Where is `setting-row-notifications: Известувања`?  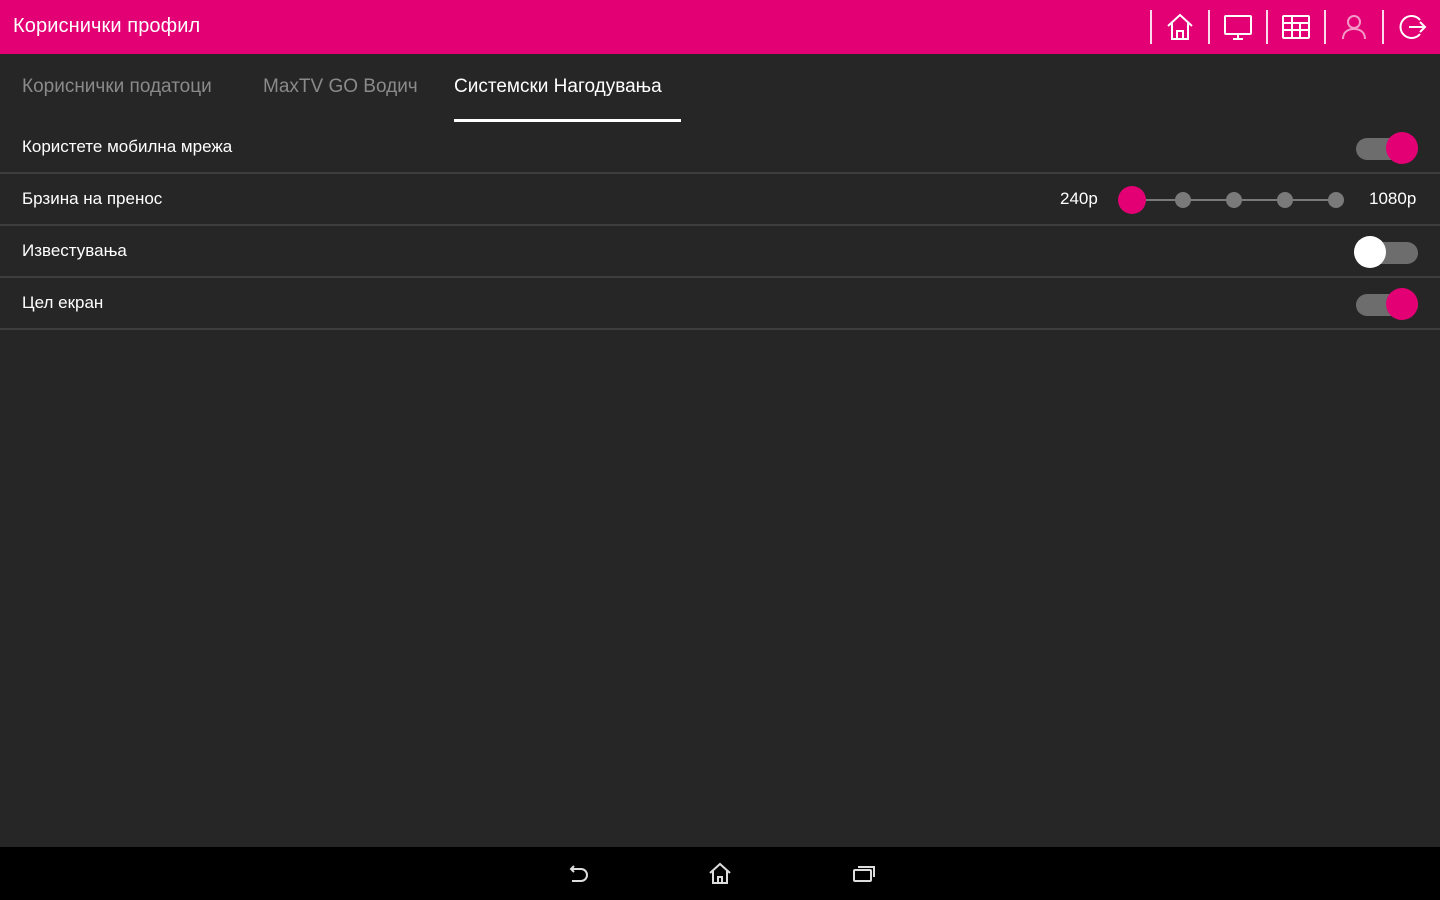
setting-row-notifications: Известувања is located at coordinates (720, 252).